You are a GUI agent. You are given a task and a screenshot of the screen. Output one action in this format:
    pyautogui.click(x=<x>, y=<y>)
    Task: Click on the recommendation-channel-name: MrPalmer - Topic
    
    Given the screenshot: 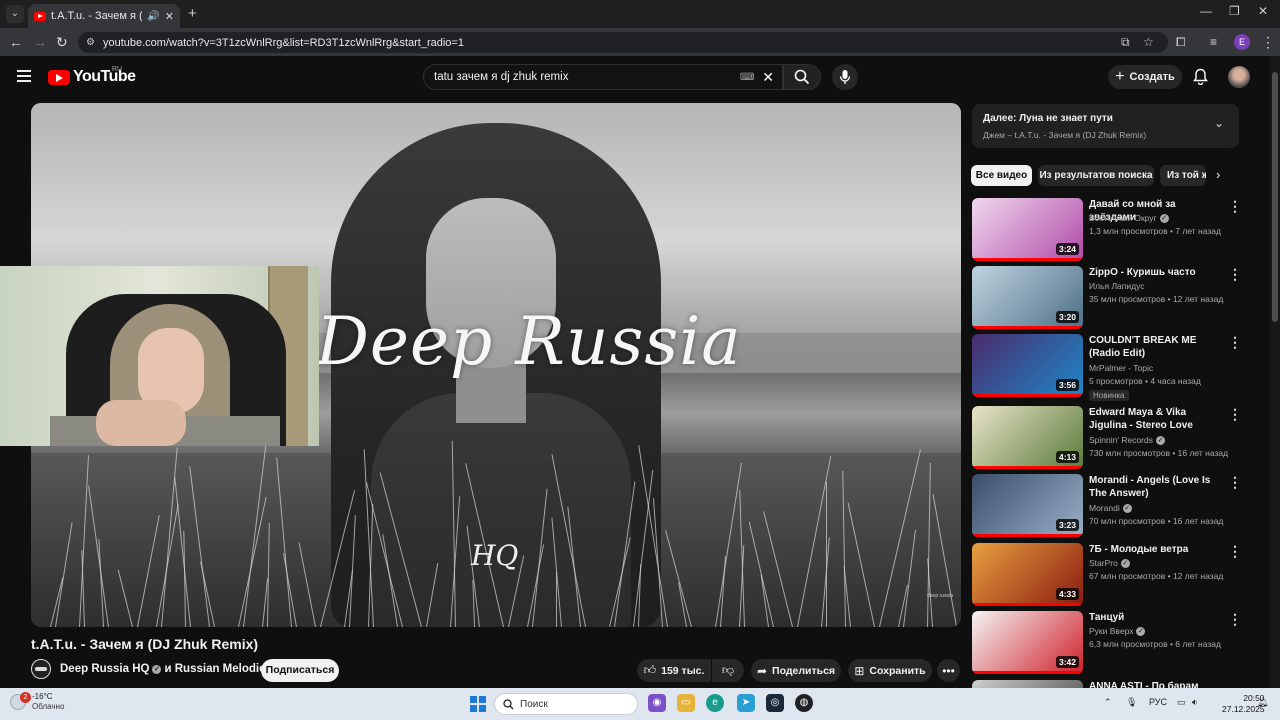 What is the action you would take?
    pyautogui.click(x=1121, y=368)
    